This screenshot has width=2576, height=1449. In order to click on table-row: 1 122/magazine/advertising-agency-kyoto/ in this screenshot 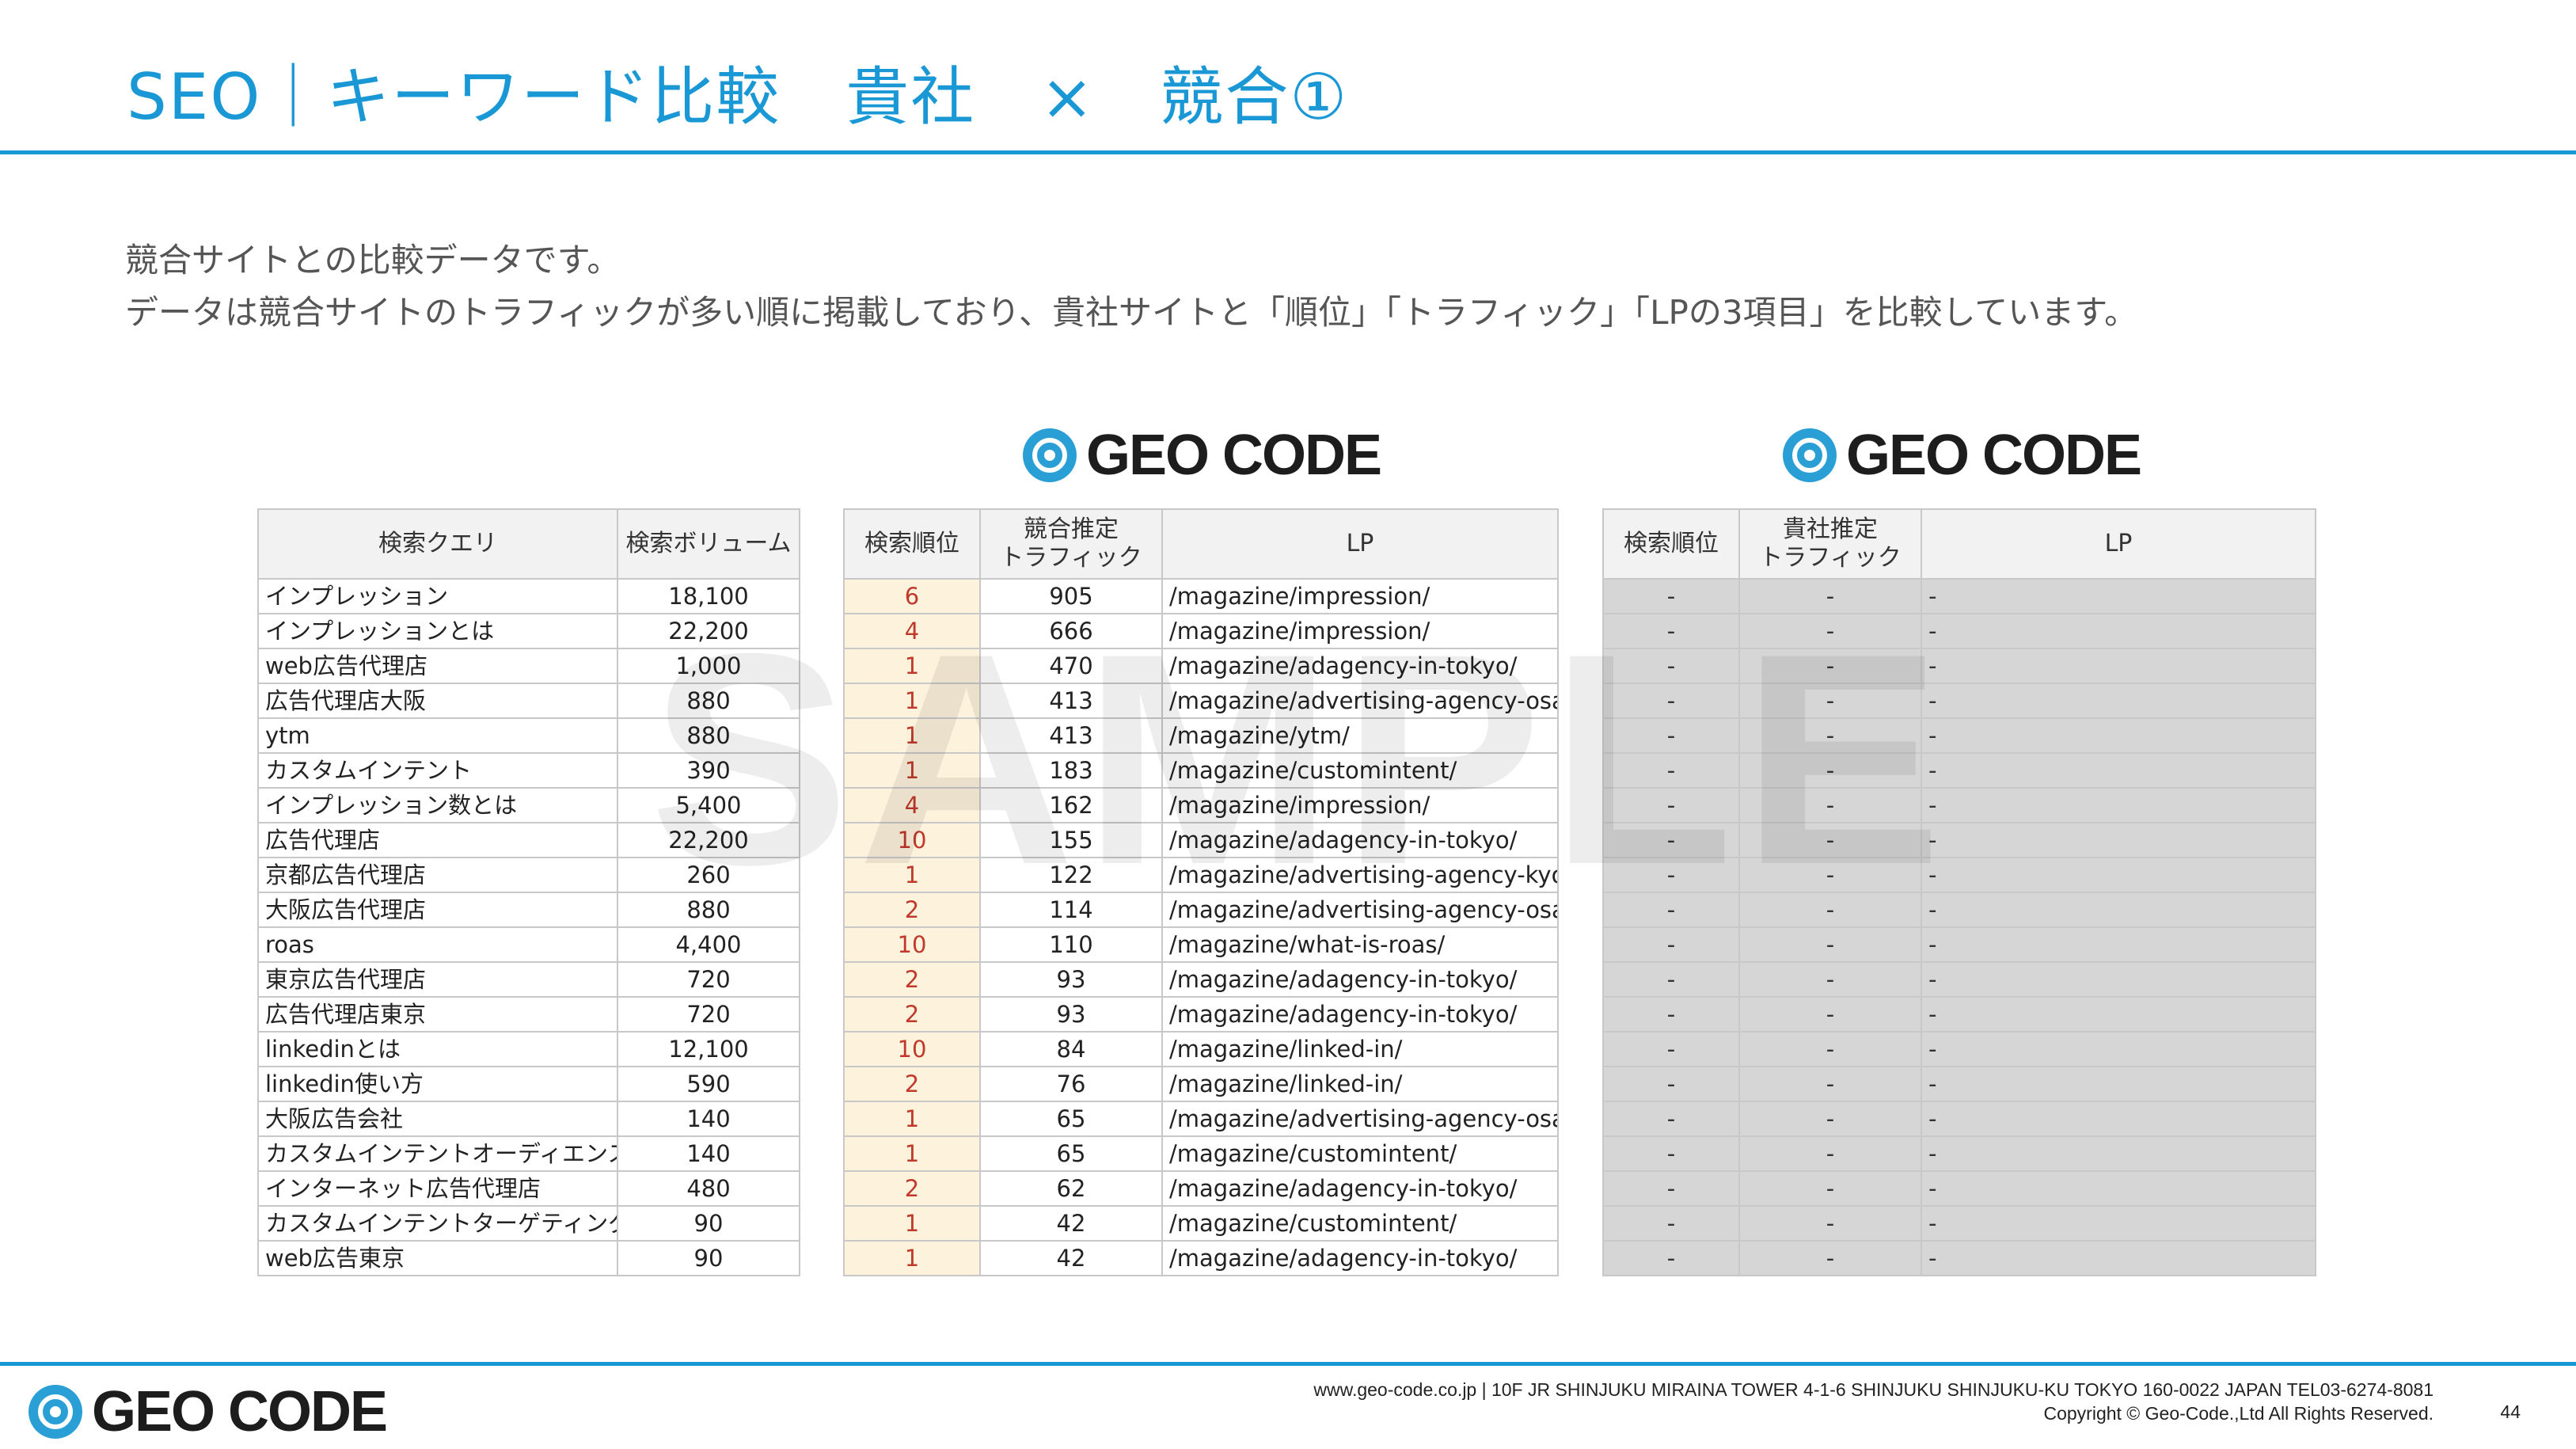, I will do `click(1201, 875)`.